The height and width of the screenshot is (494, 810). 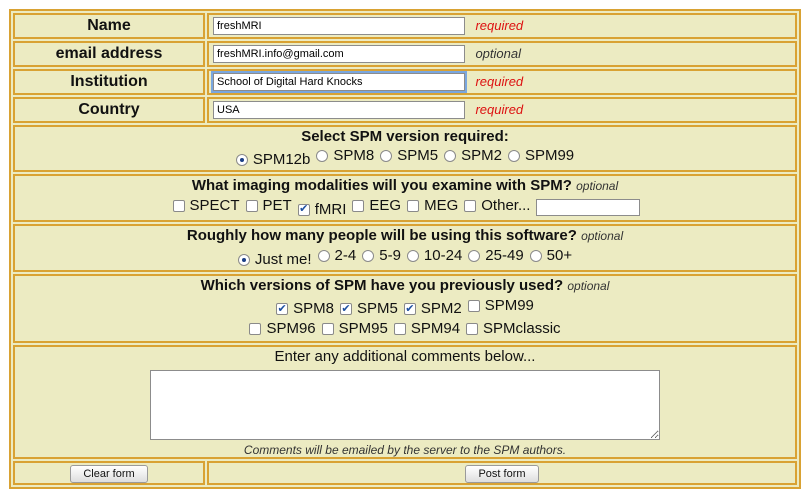 What do you see at coordinates (498, 54) in the screenshot?
I see `email-status: optional` at bounding box center [498, 54].